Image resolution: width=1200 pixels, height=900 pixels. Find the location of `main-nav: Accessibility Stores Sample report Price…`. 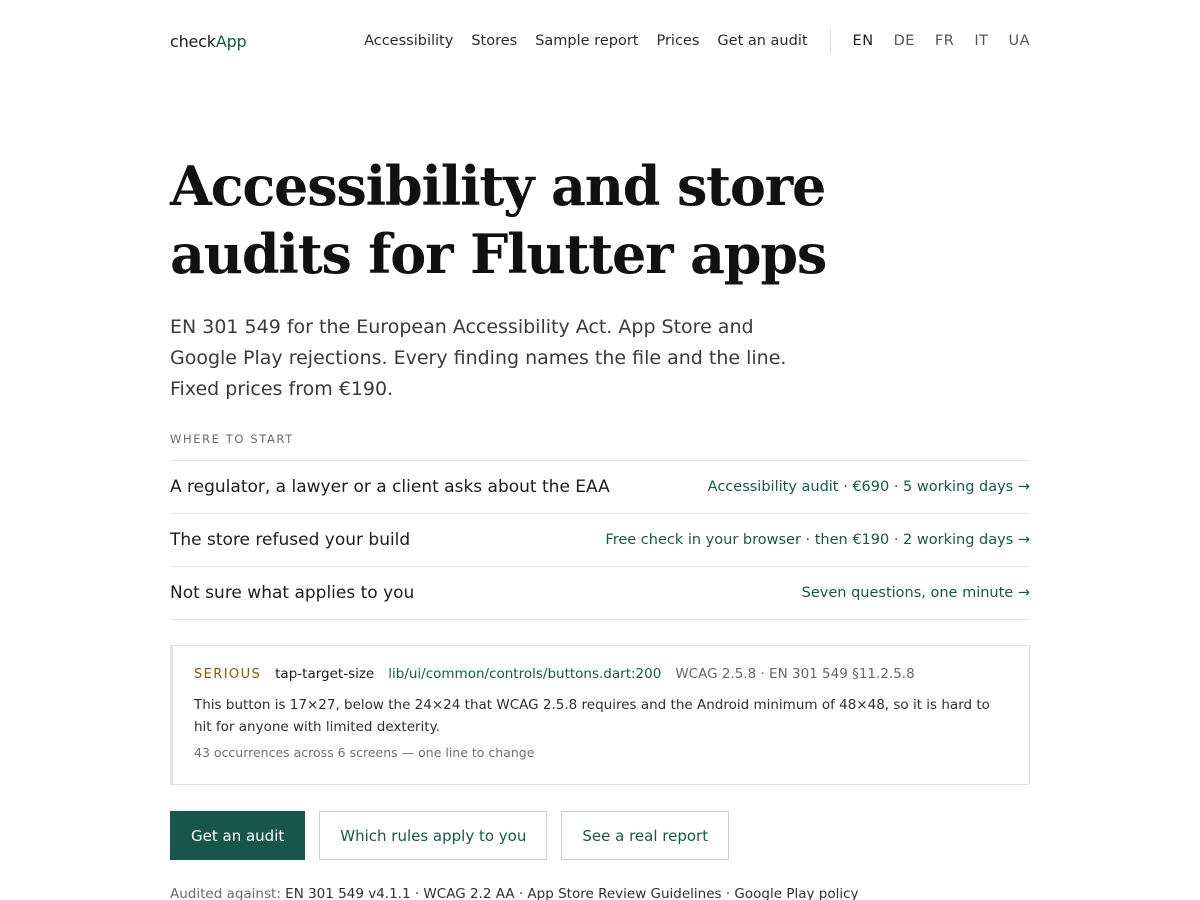

main-nav: Accessibility Stores Sample report Price… is located at coordinates (585, 41).